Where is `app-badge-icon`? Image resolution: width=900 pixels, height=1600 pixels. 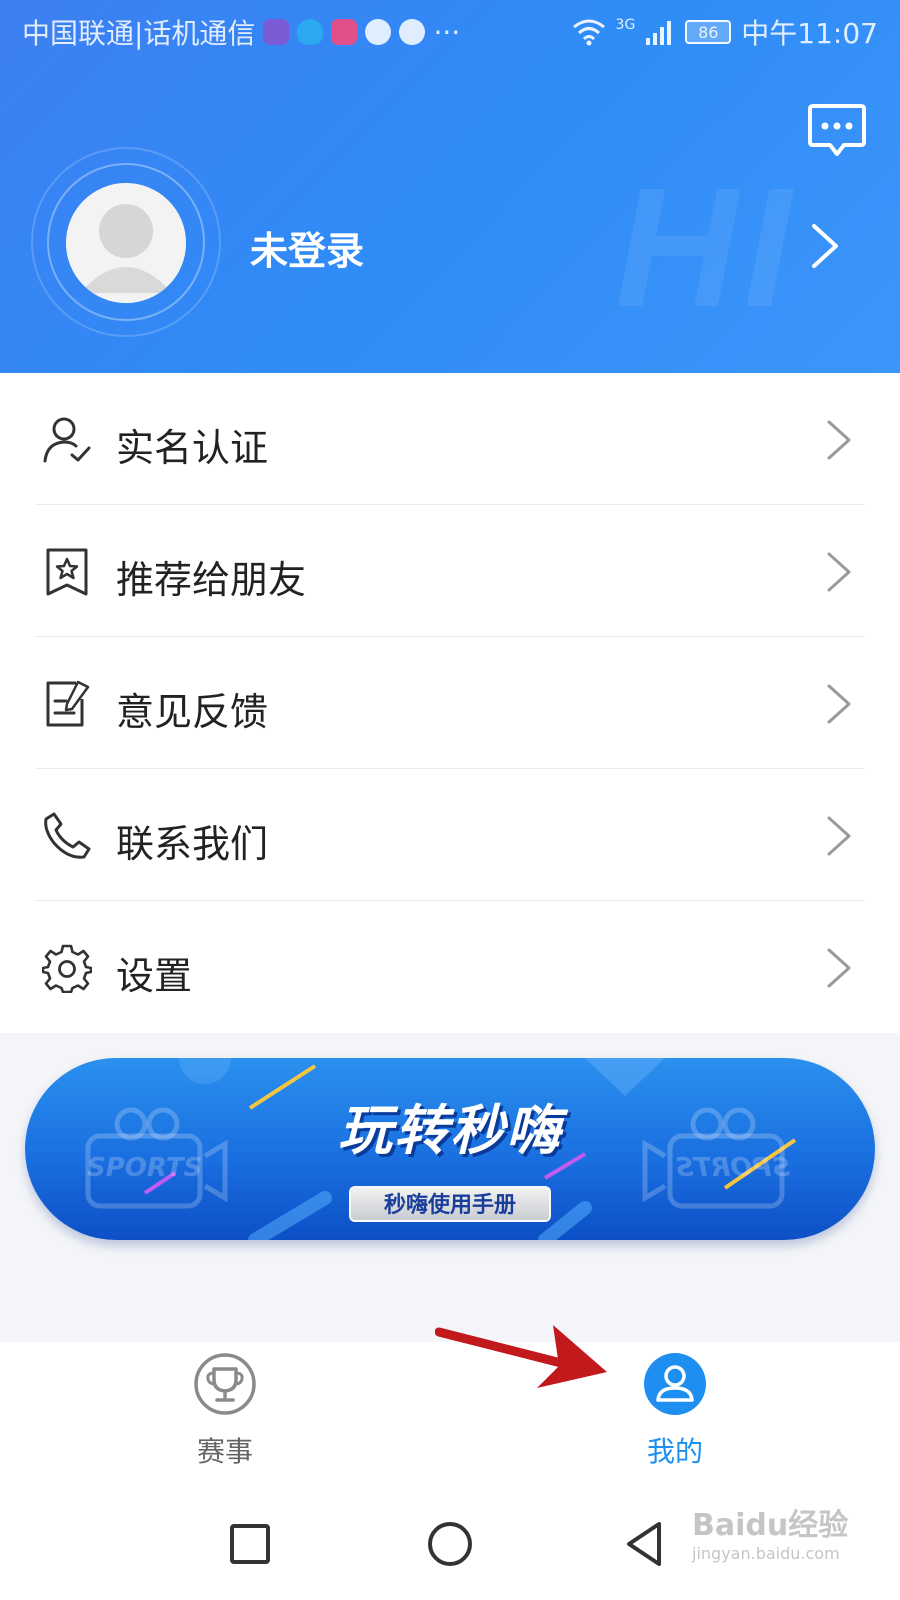 app-badge-icon is located at coordinates (412, 32).